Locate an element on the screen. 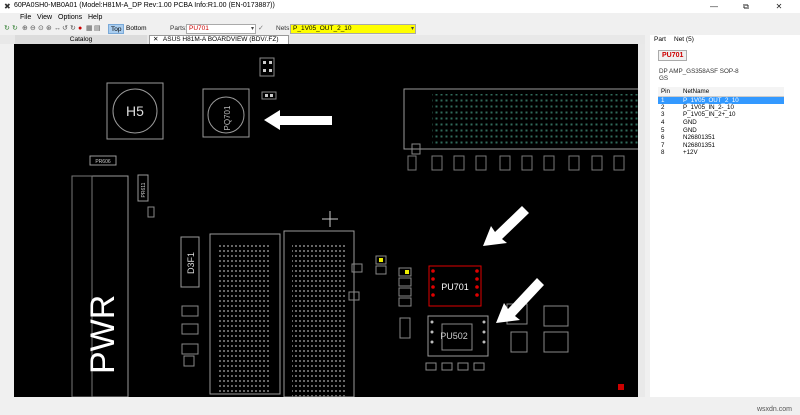  component-pr606: PR606 is located at coordinates (103, 160).